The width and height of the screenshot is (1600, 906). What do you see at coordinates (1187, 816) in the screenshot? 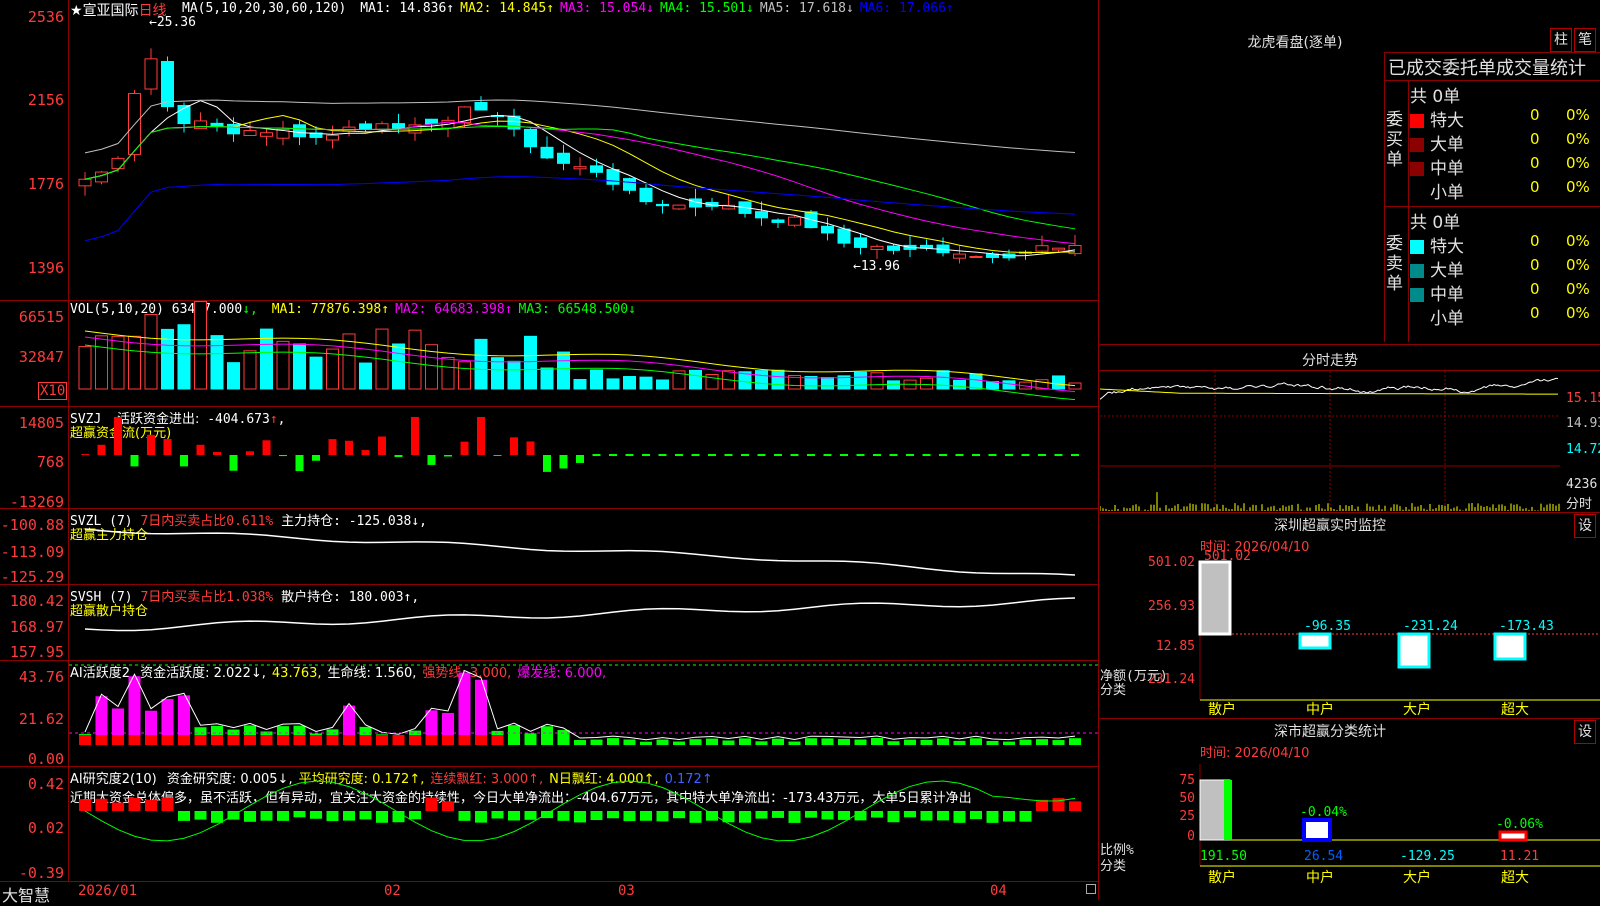
I see `y-tick: 25` at bounding box center [1187, 816].